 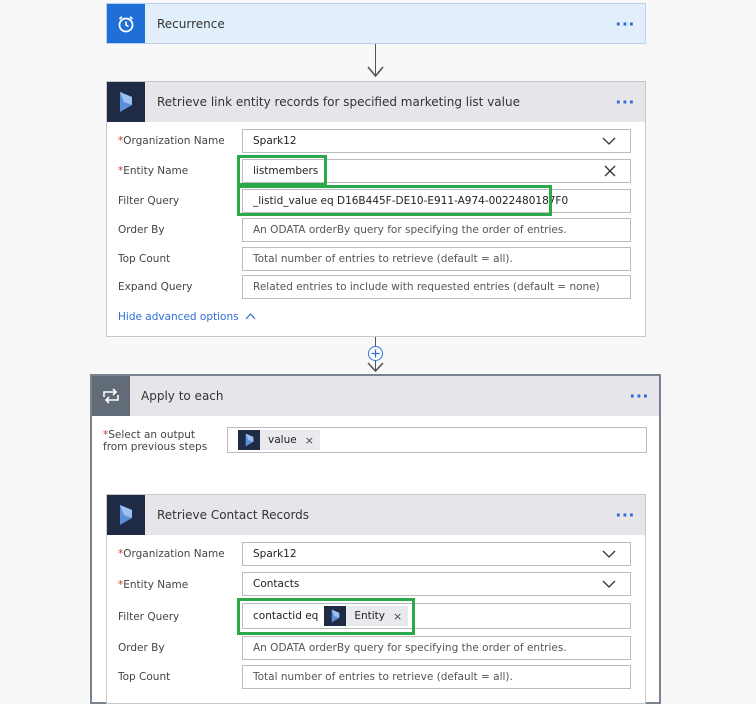 I want to click on plus-icon, so click(x=375, y=353).